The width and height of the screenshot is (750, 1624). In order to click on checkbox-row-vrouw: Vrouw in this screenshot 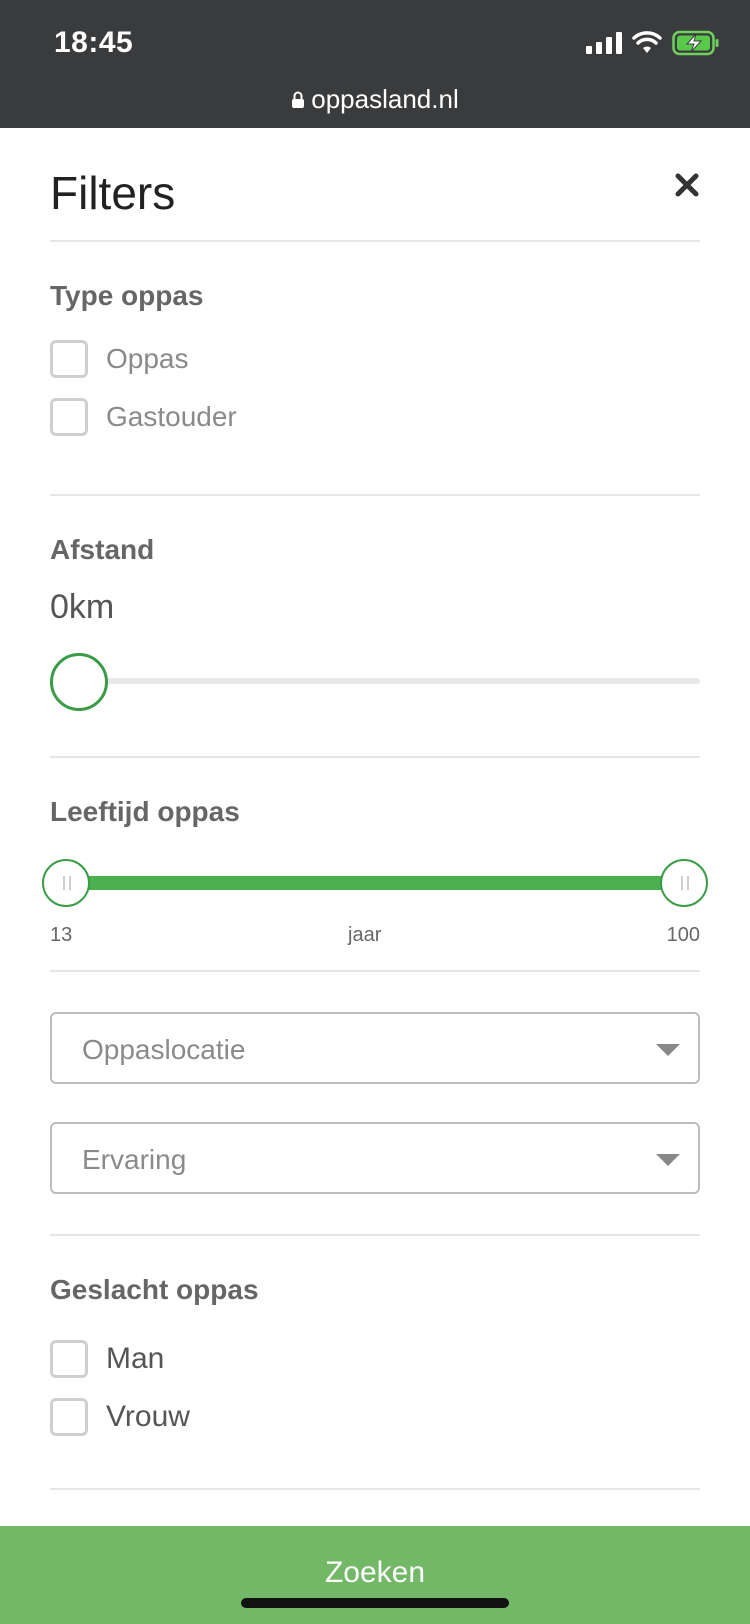, I will do `click(375, 1417)`.